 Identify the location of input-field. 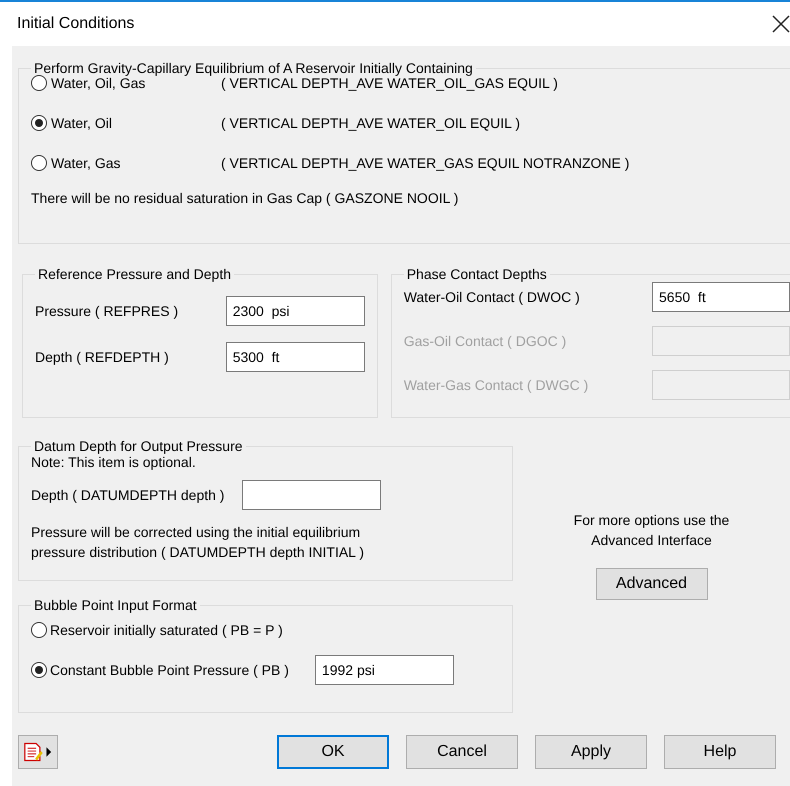
(312, 495).